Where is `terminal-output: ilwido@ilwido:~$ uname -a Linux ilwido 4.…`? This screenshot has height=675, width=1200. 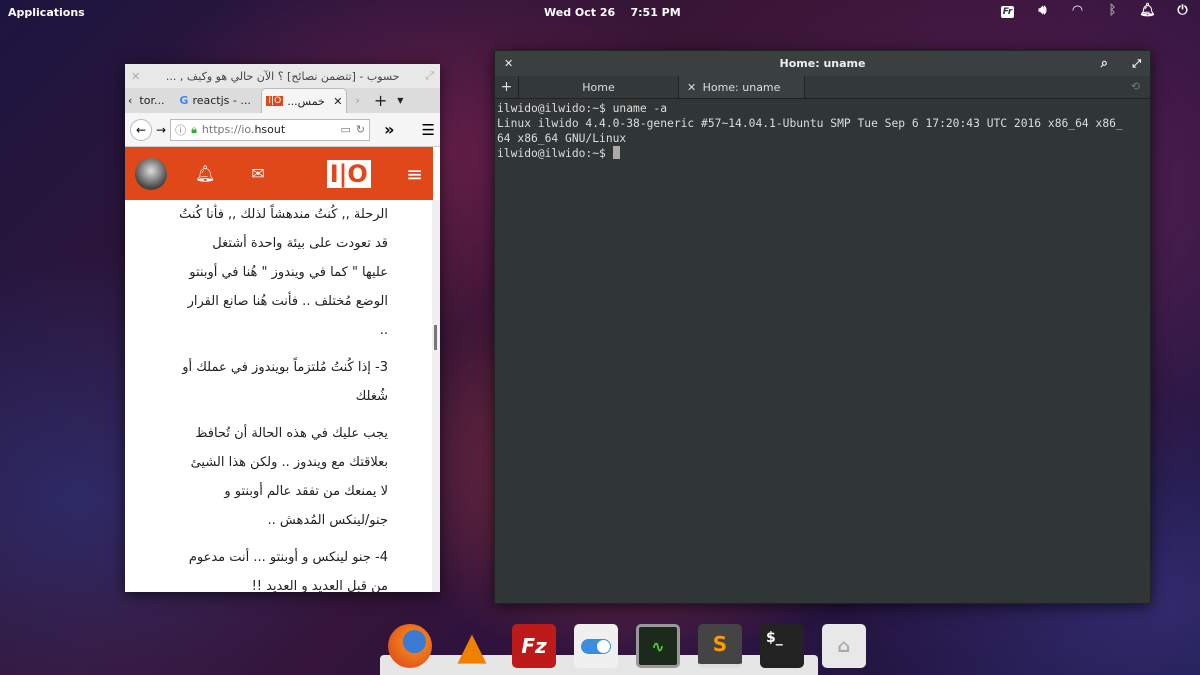
terminal-output: ilwido@ilwido:~$ uname -a Linux ilwido 4.… is located at coordinates (822, 131).